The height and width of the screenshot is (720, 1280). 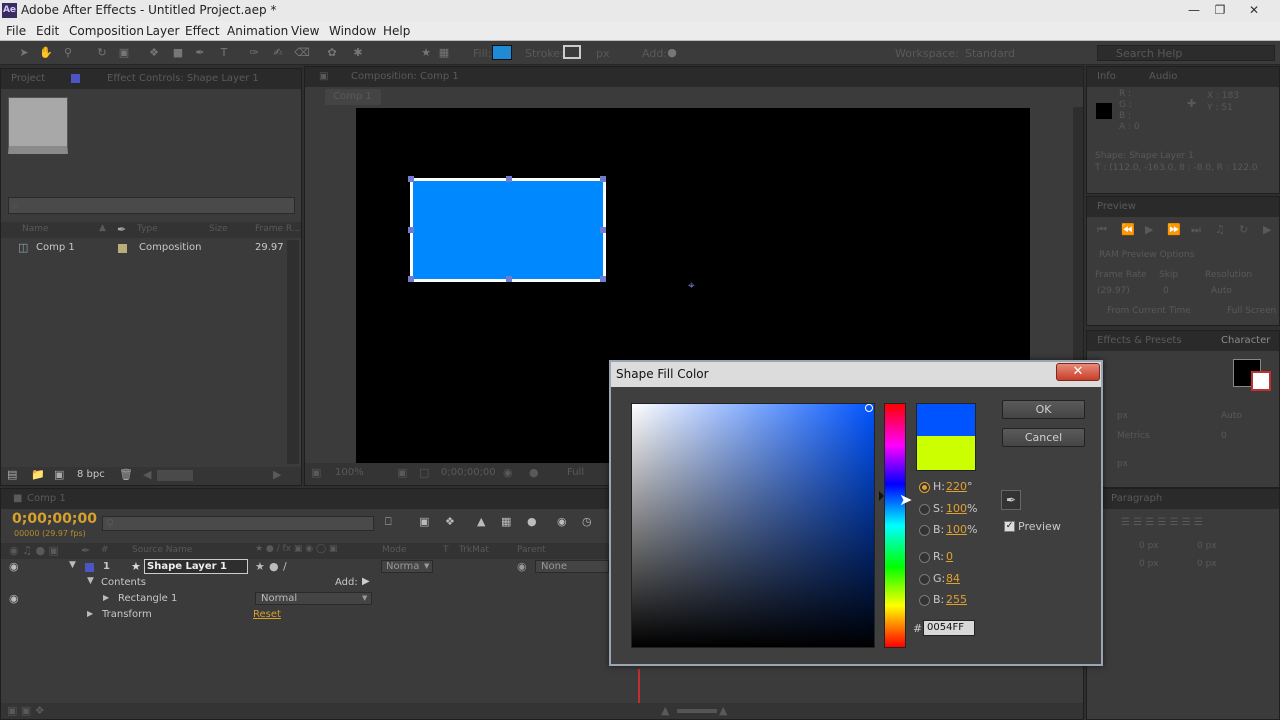 I want to click on minimize-icon: —, so click(x=1194, y=10).